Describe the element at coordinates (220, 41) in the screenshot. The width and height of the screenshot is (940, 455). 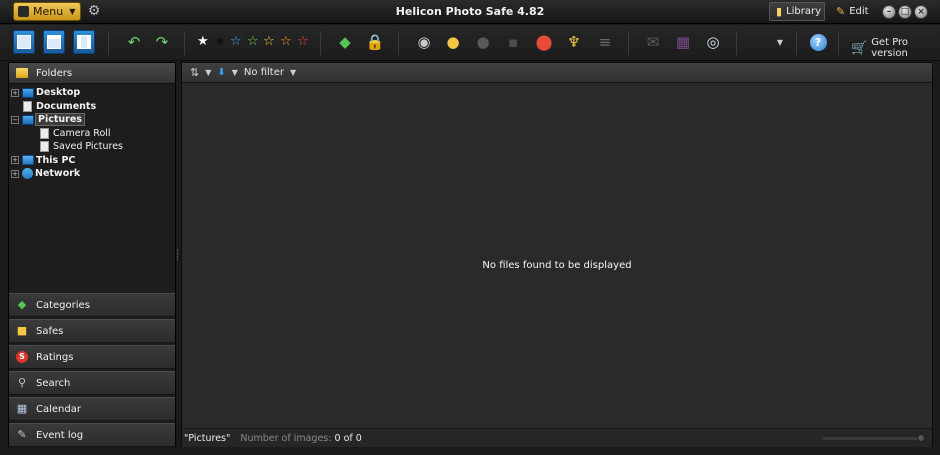
I see `star-rating-black-icon: ★` at that location.